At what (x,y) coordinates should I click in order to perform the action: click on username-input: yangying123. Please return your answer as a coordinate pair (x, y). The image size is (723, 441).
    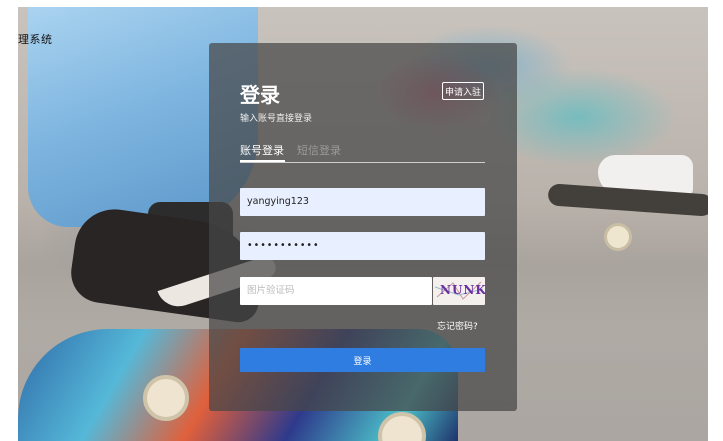
    Looking at the image, I should click on (362, 202).